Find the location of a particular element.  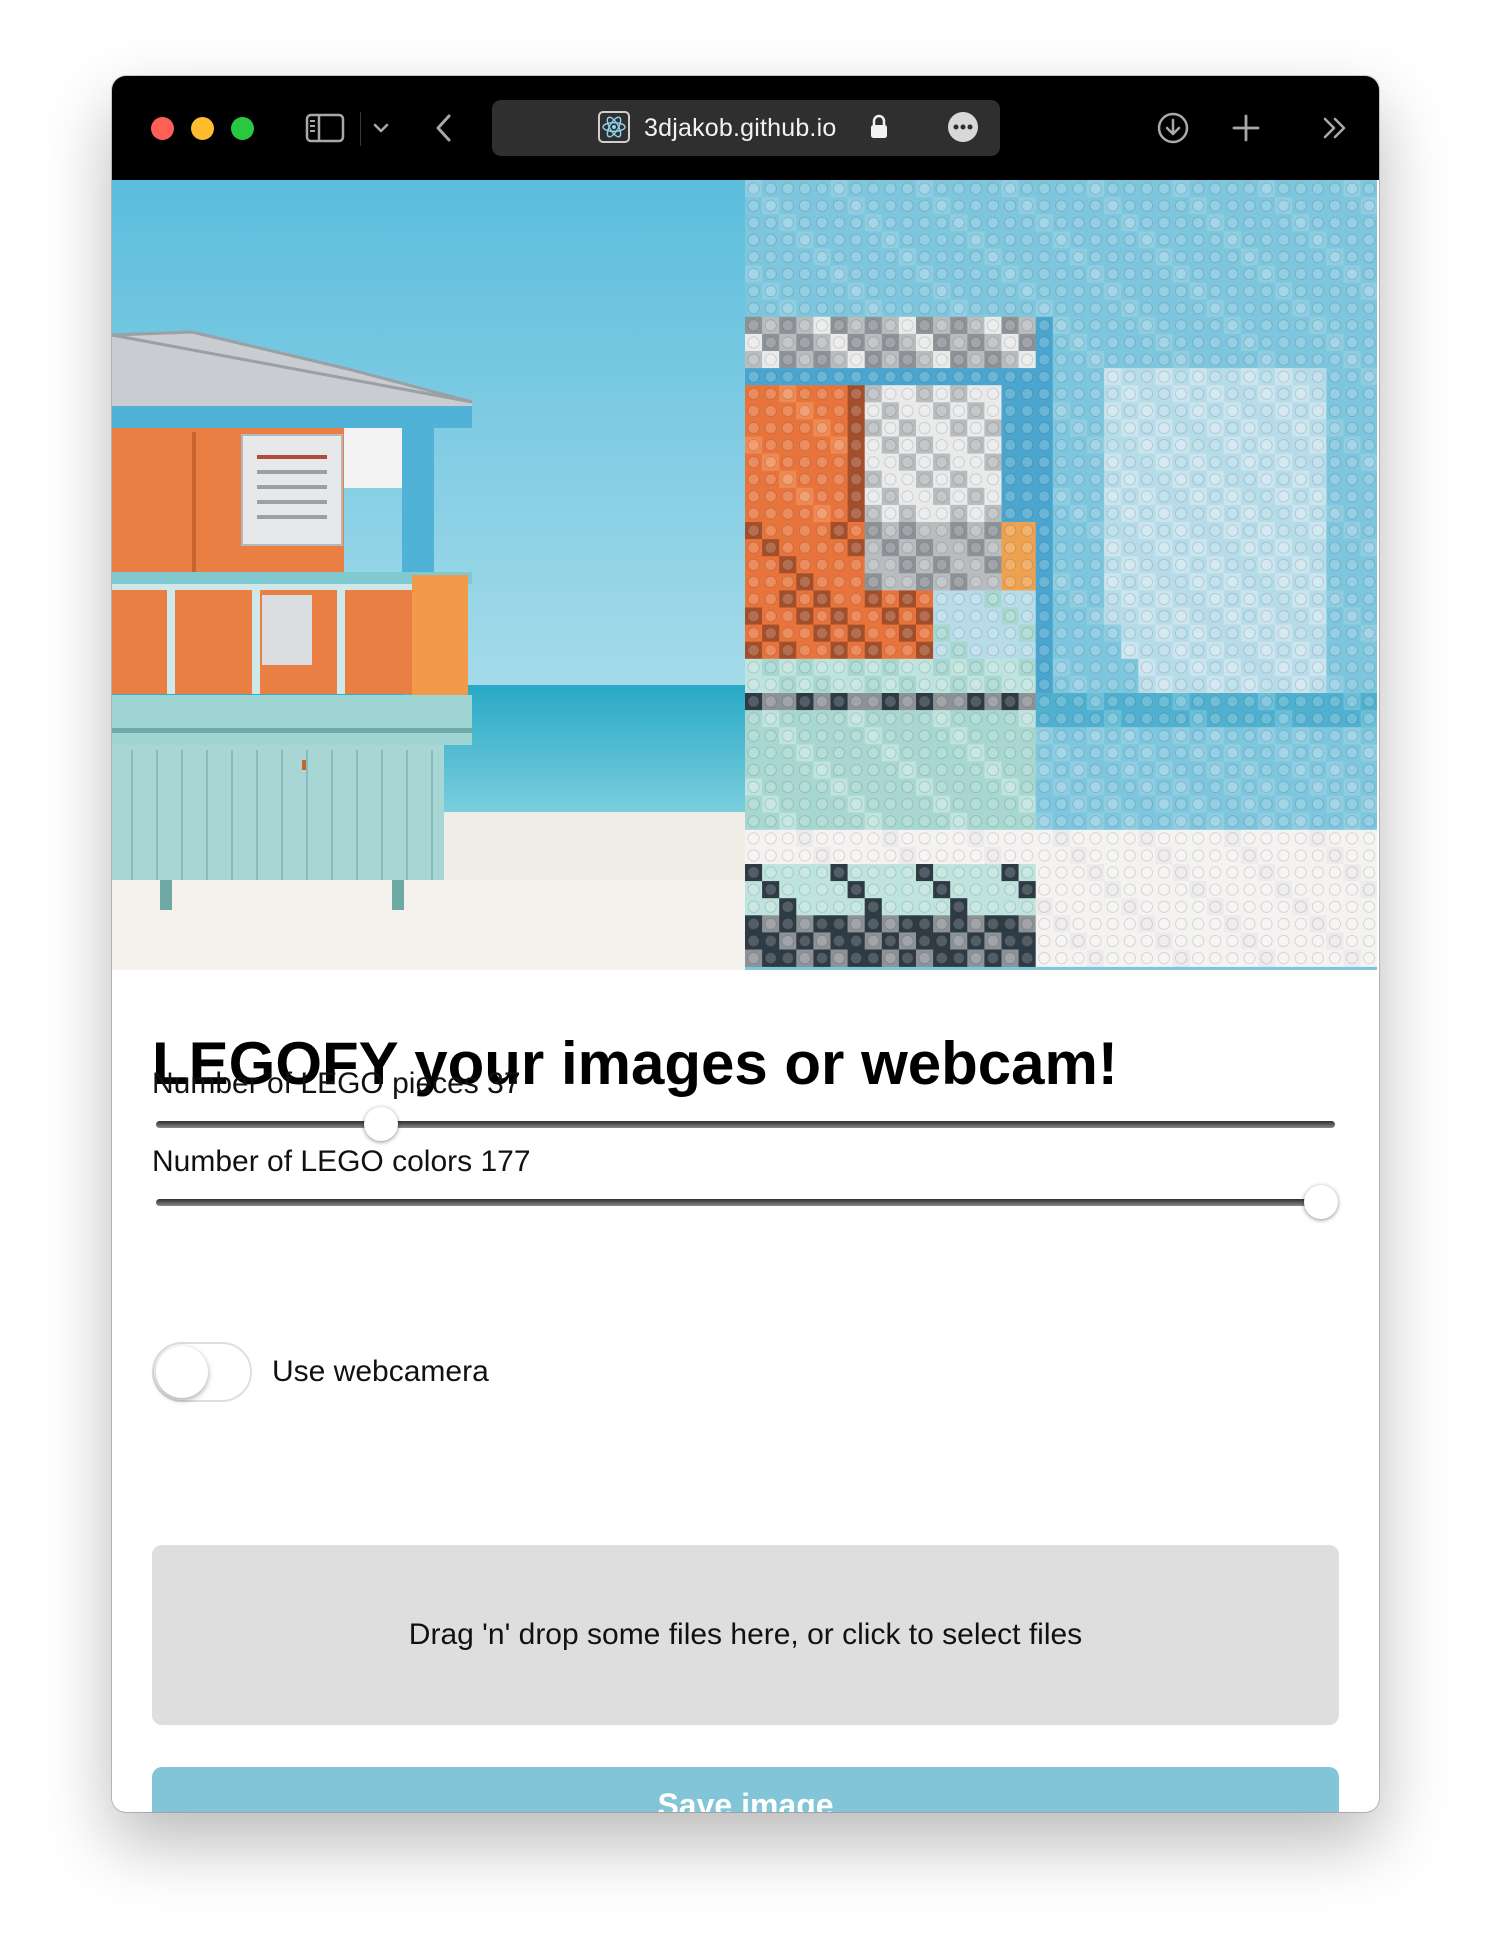

close-window-button is located at coordinates (162, 128).